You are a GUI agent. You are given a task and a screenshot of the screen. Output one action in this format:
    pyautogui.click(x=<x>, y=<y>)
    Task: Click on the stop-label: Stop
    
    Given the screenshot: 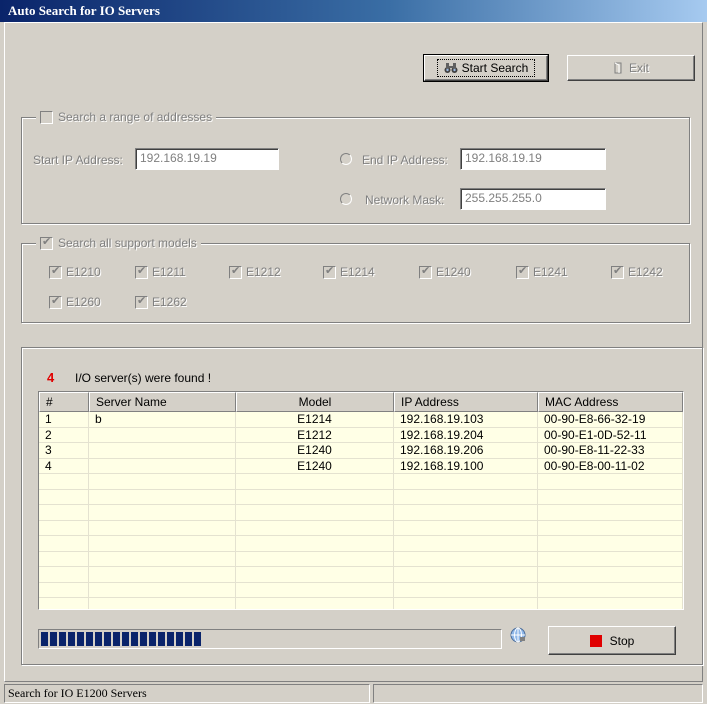 What is the action you would take?
    pyautogui.click(x=622, y=640)
    